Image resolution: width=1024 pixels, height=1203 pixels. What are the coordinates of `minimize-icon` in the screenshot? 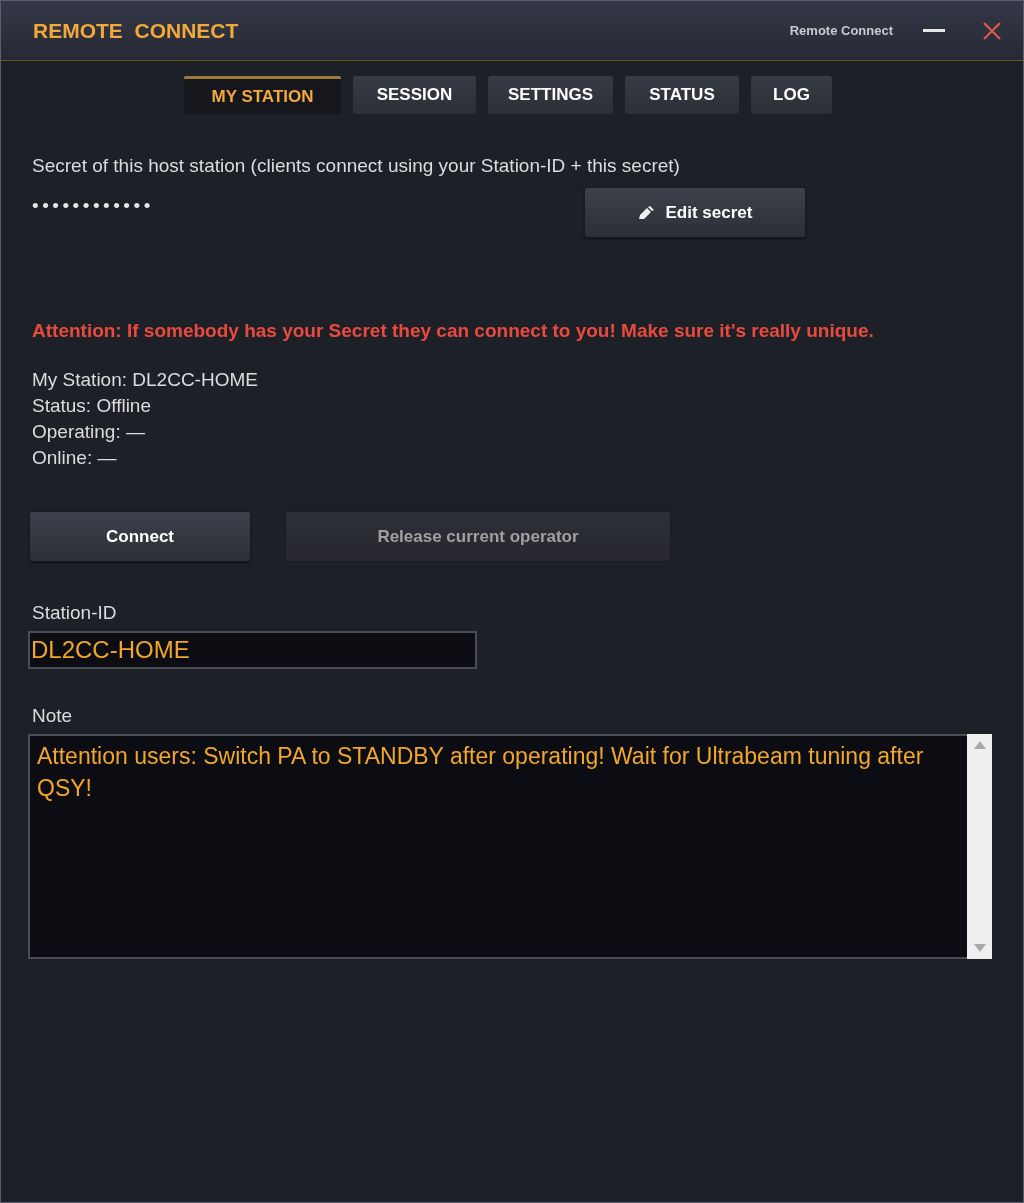 It's located at (934, 30).